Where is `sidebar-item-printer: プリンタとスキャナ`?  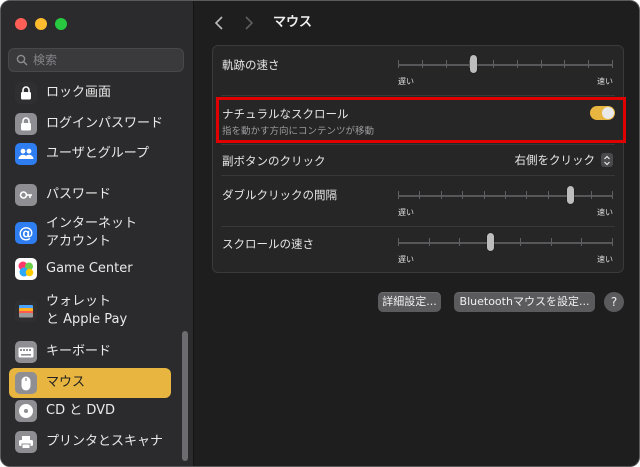
sidebar-item-printer: プリンタとスキャナ is located at coordinates (90, 442).